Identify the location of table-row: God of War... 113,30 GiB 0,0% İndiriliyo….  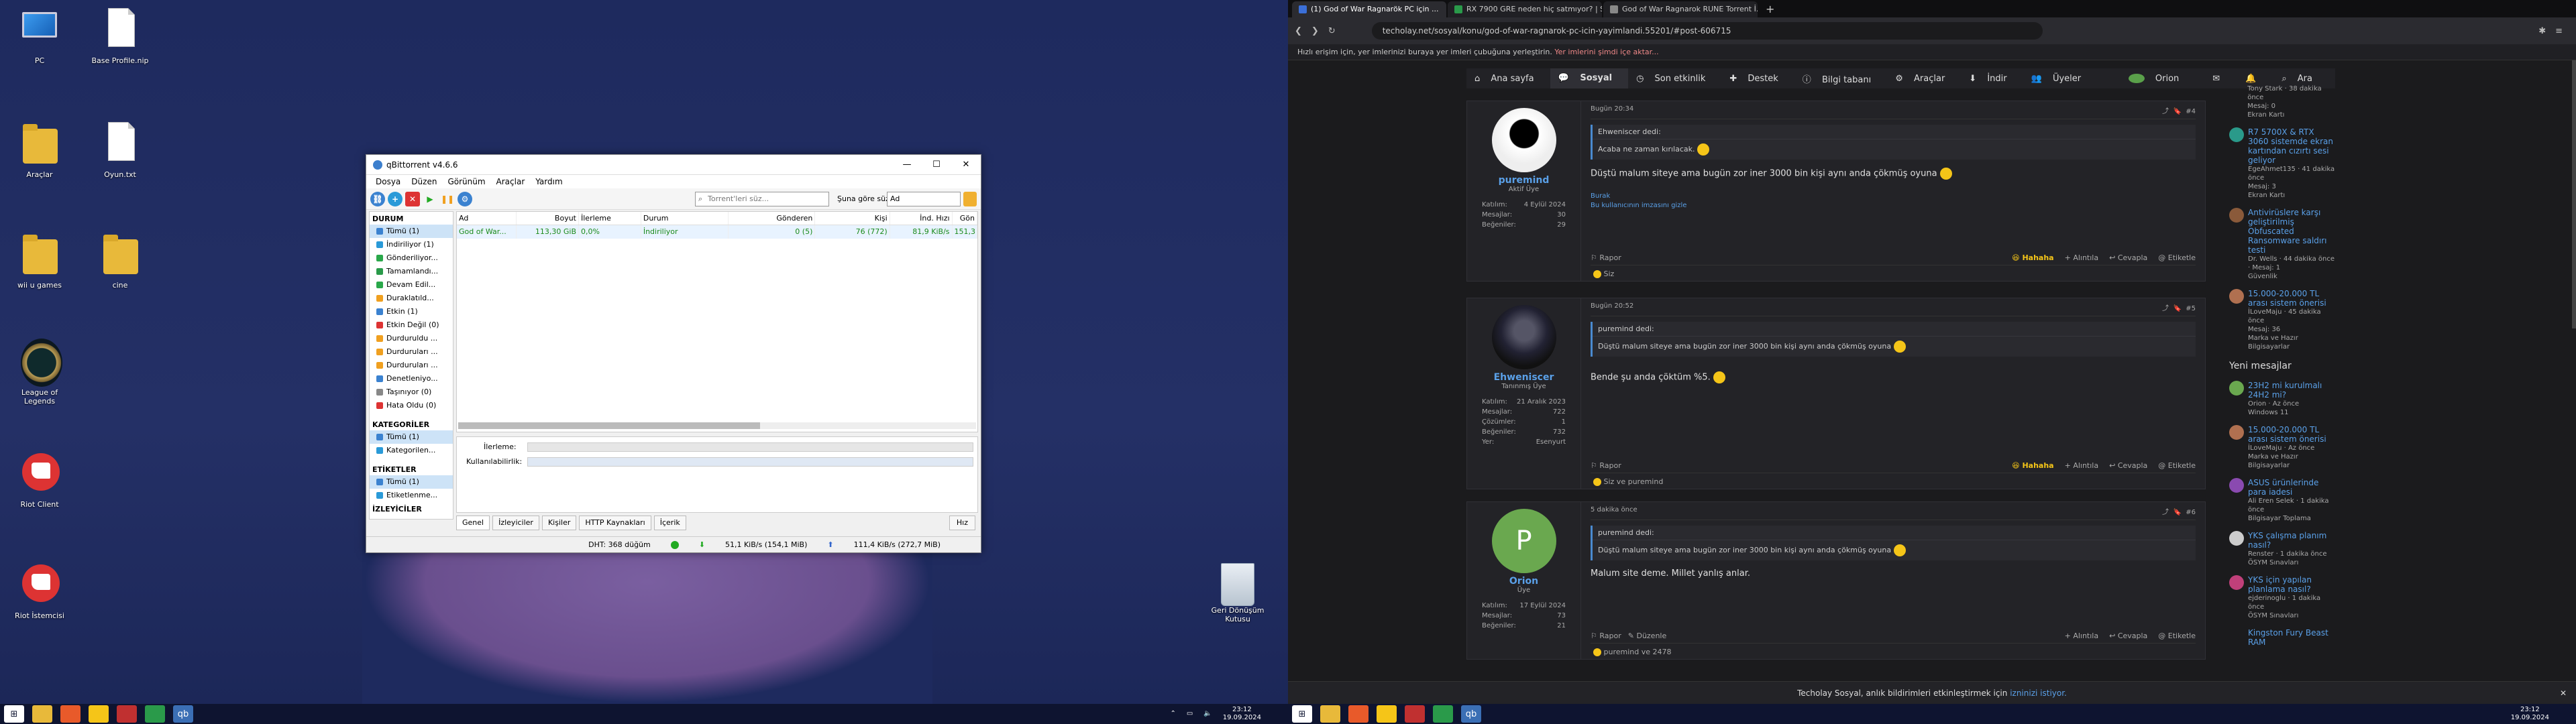
(717, 232).